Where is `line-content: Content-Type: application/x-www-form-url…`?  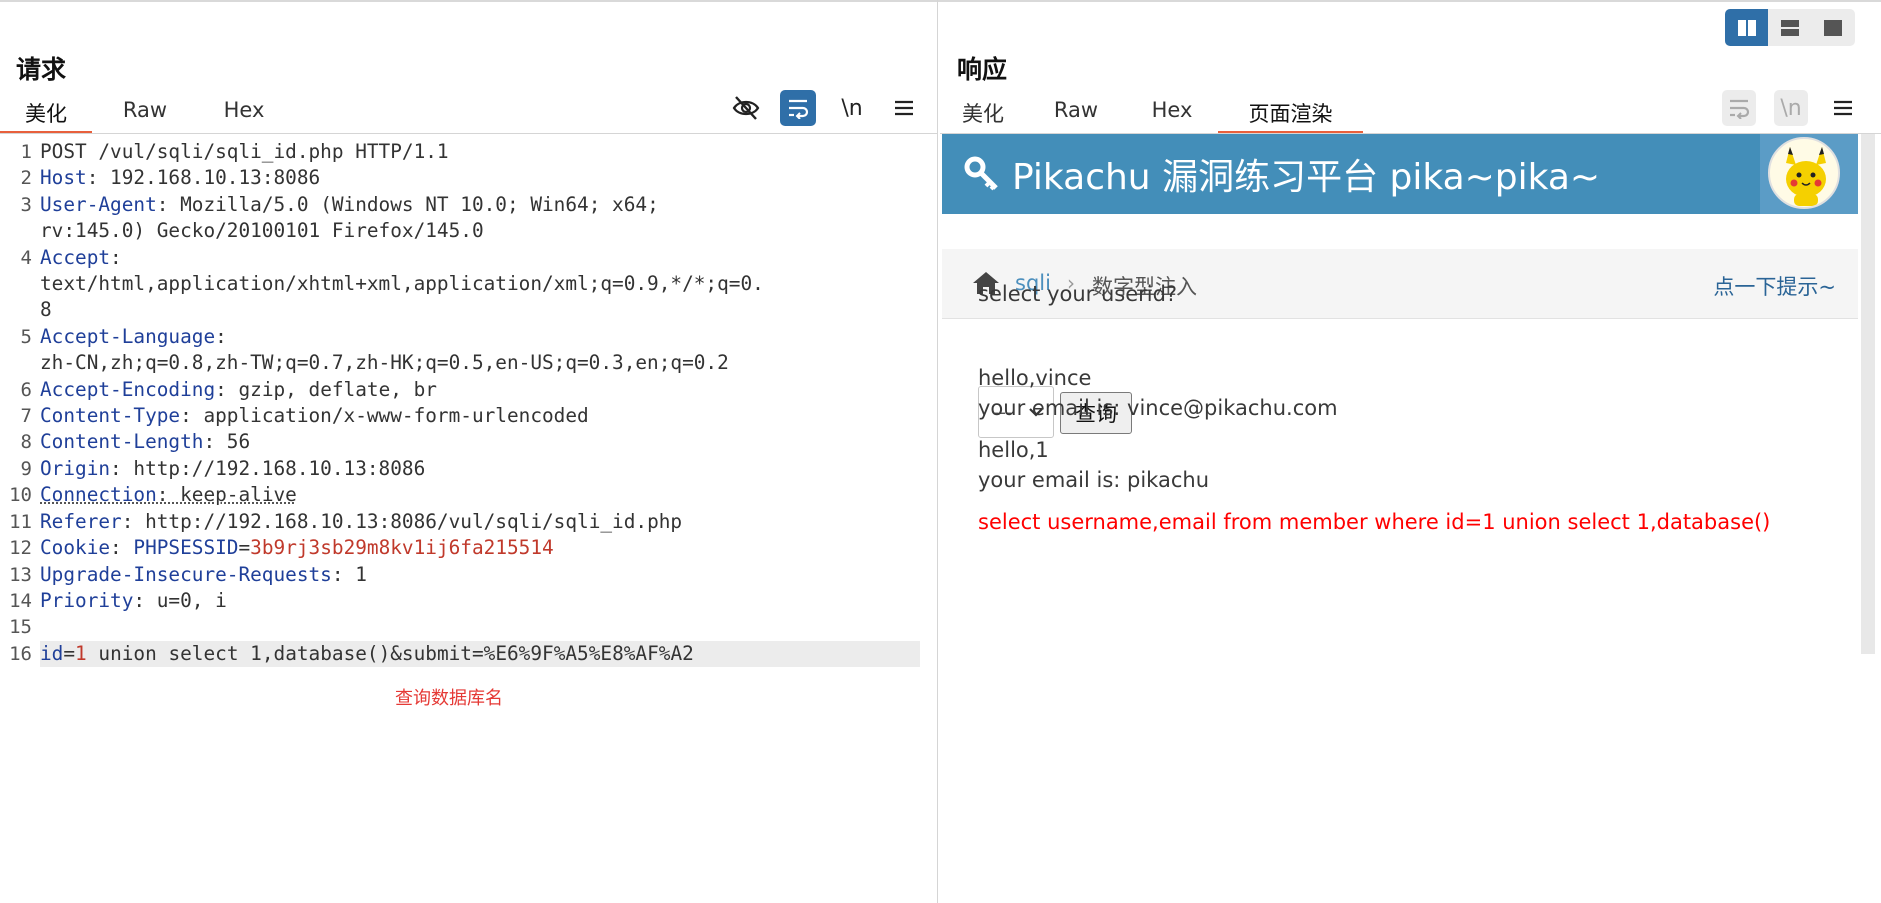
line-content: Content-Type: application/x-www-form-url… is located at coordinates (485, 416).